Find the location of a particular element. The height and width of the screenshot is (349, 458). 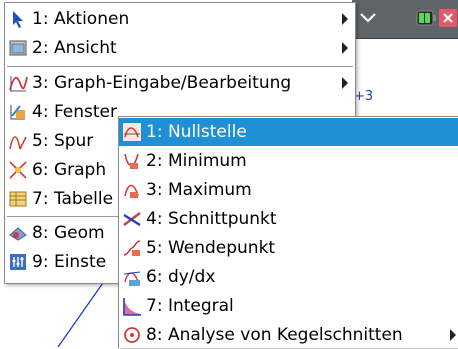

menu-item-label: 8: Geom is located at coordinates (68, 233).